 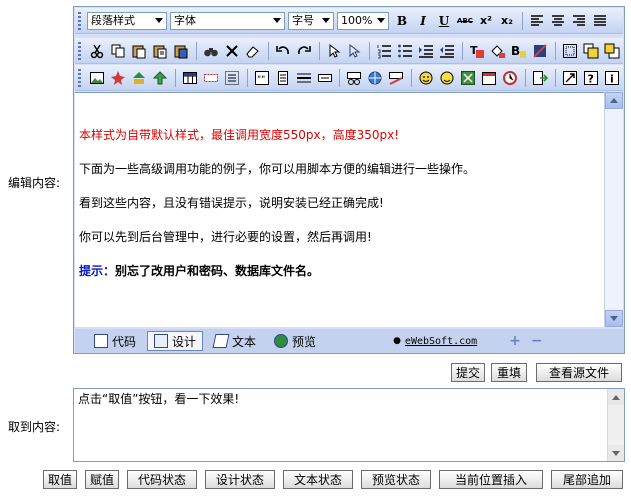 I want to click on text-icon, so click(x=221, y=341).